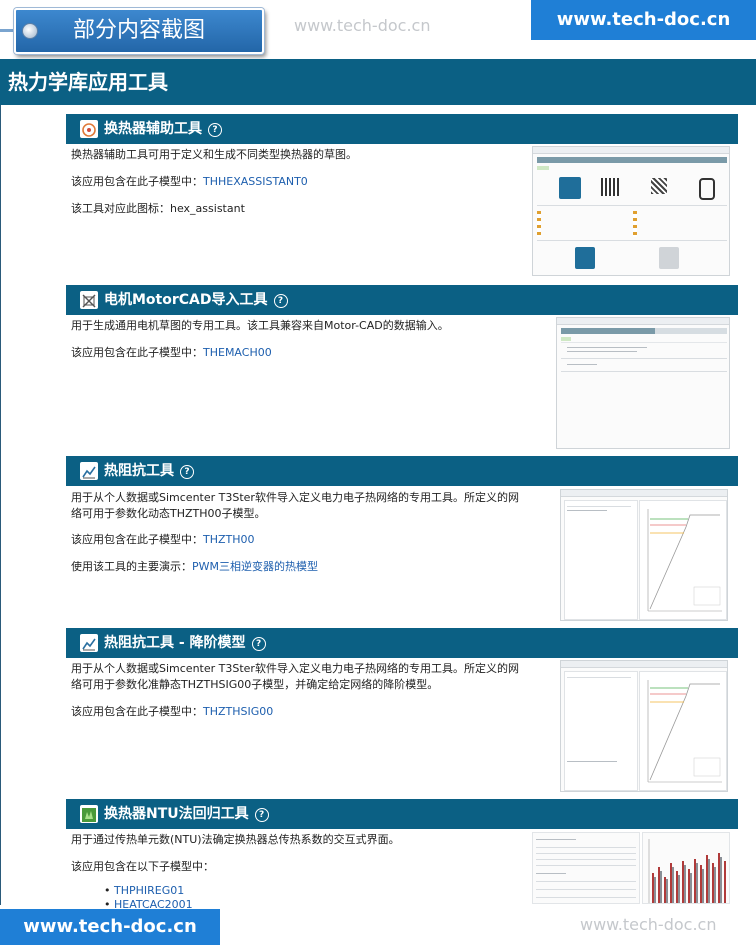  I want to click on section-header-motorcad: 电机MotorCAD导入工具?, so click(402, 300).